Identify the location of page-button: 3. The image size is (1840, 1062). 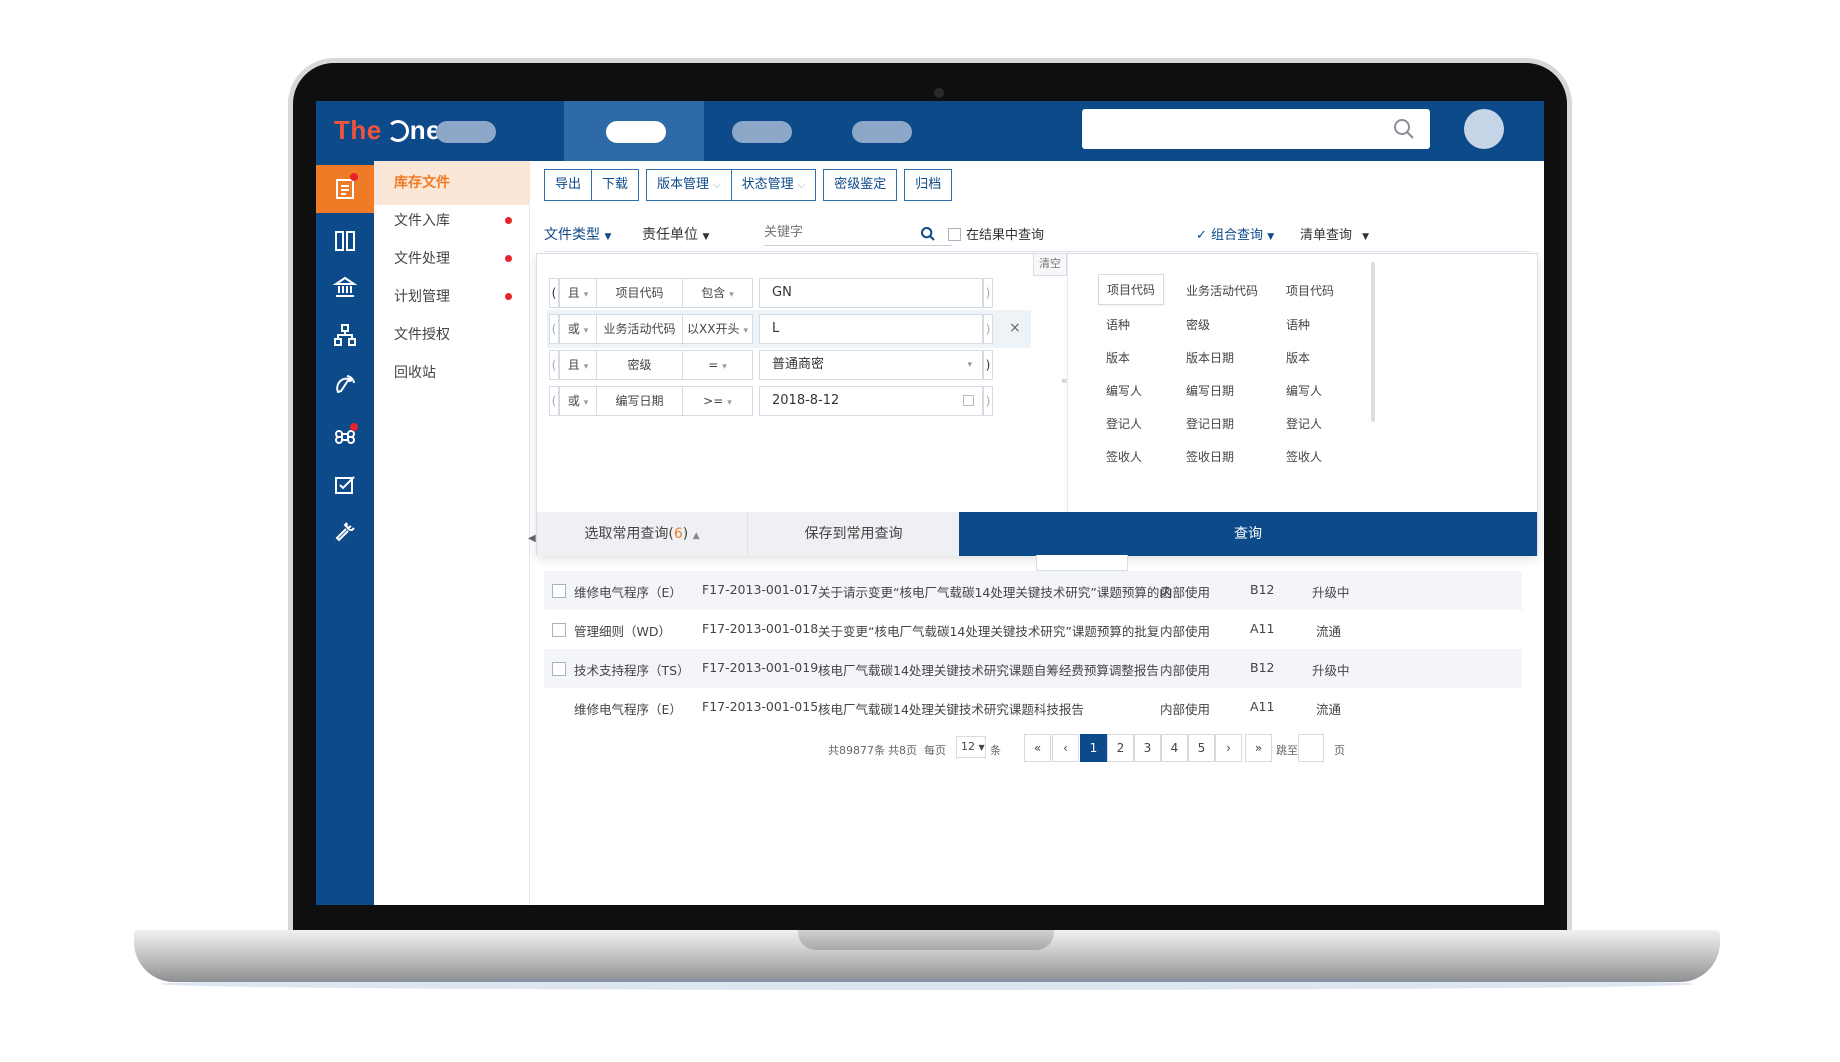
(1147, 748).